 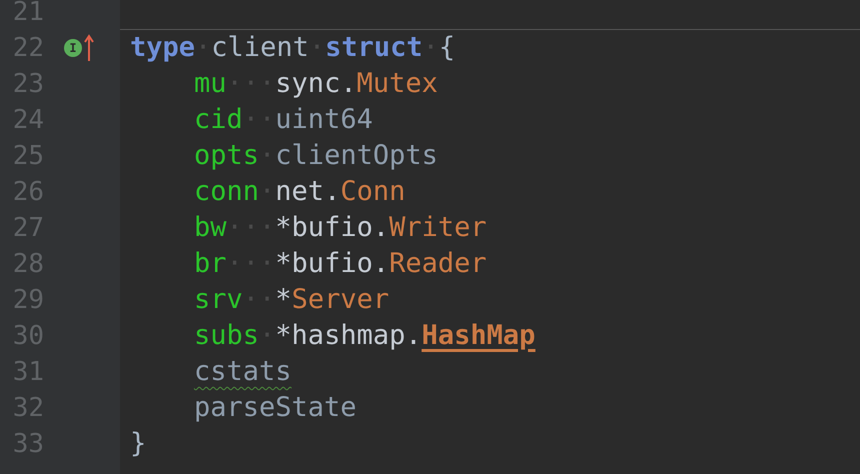 I want to click on code-line: opts·clientOpts, so click(x=316, y=156).